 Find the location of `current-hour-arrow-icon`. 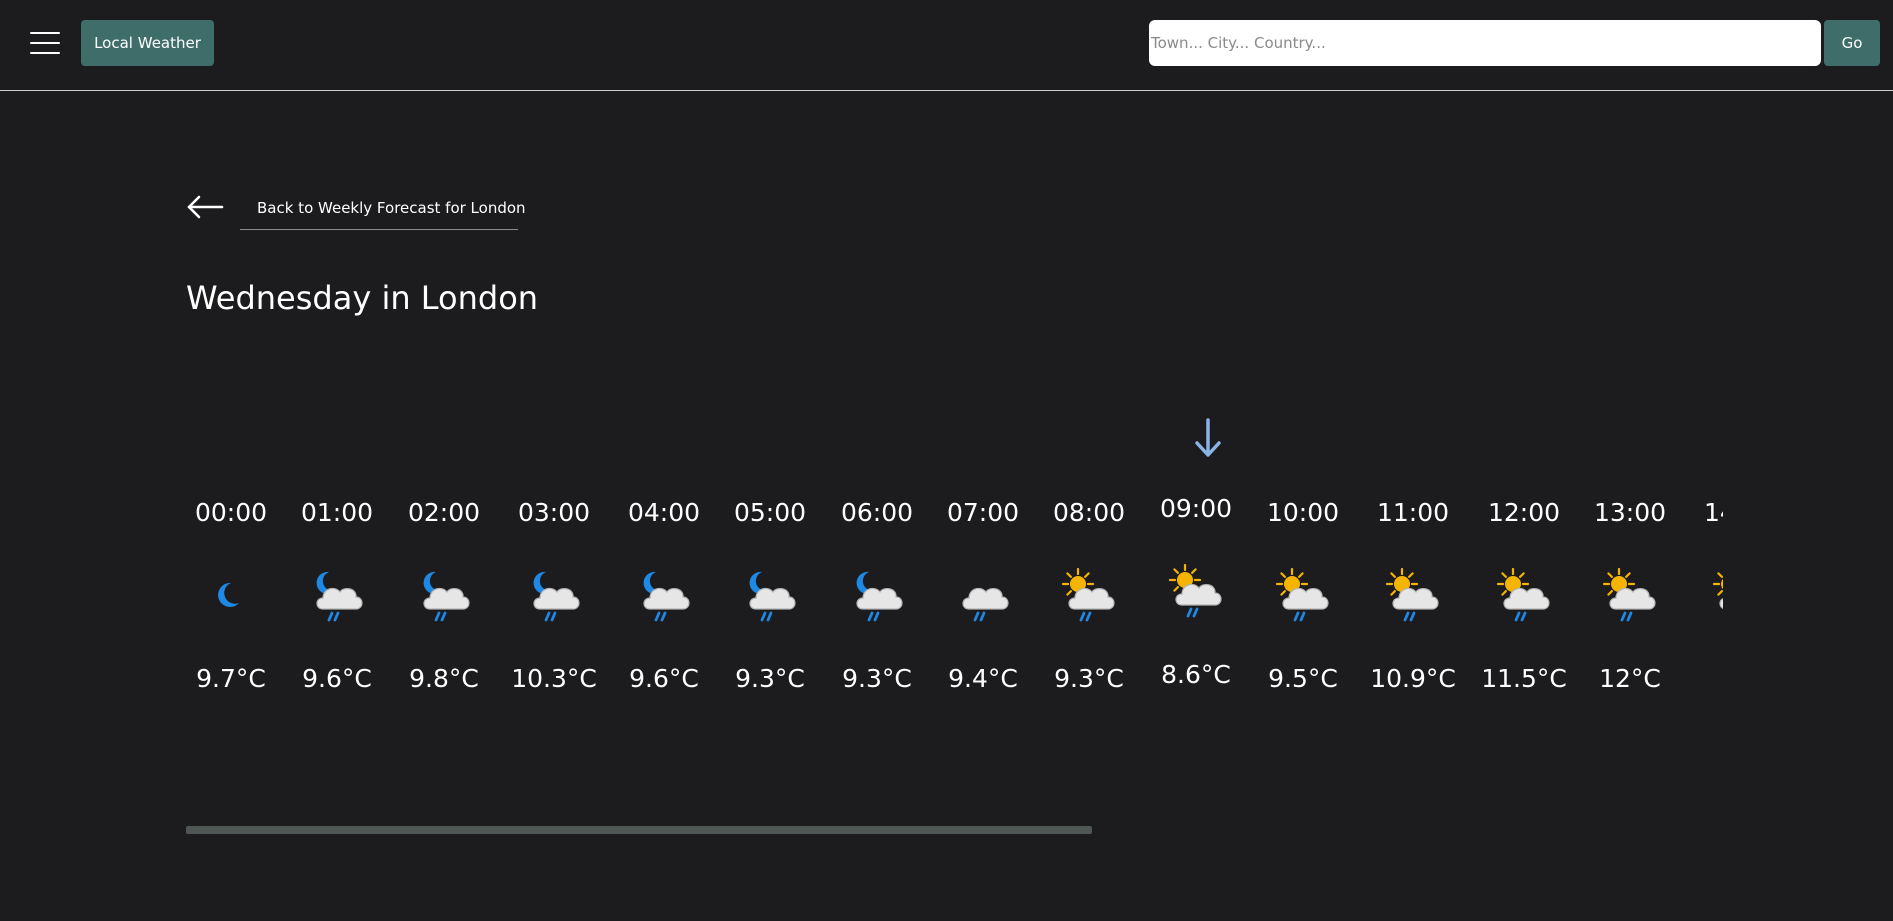

current-hour-arrow-icon is located at coordinates (1208, 437).